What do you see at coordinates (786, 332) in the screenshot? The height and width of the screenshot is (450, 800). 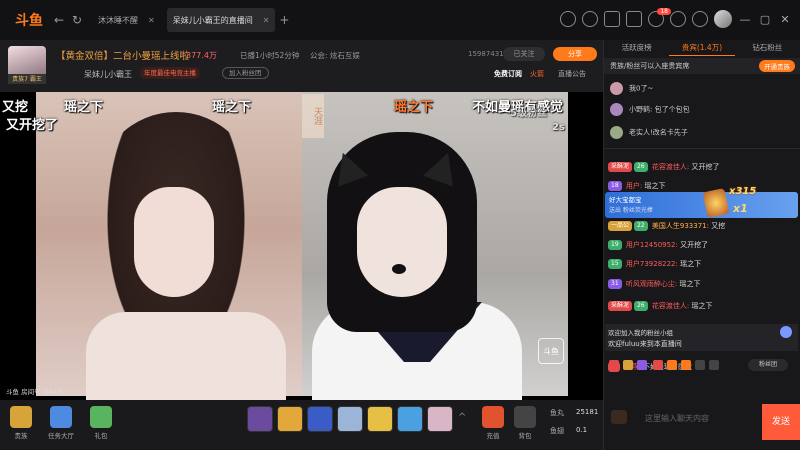 I see `diamond-icon` at bounding box center [786, 332].